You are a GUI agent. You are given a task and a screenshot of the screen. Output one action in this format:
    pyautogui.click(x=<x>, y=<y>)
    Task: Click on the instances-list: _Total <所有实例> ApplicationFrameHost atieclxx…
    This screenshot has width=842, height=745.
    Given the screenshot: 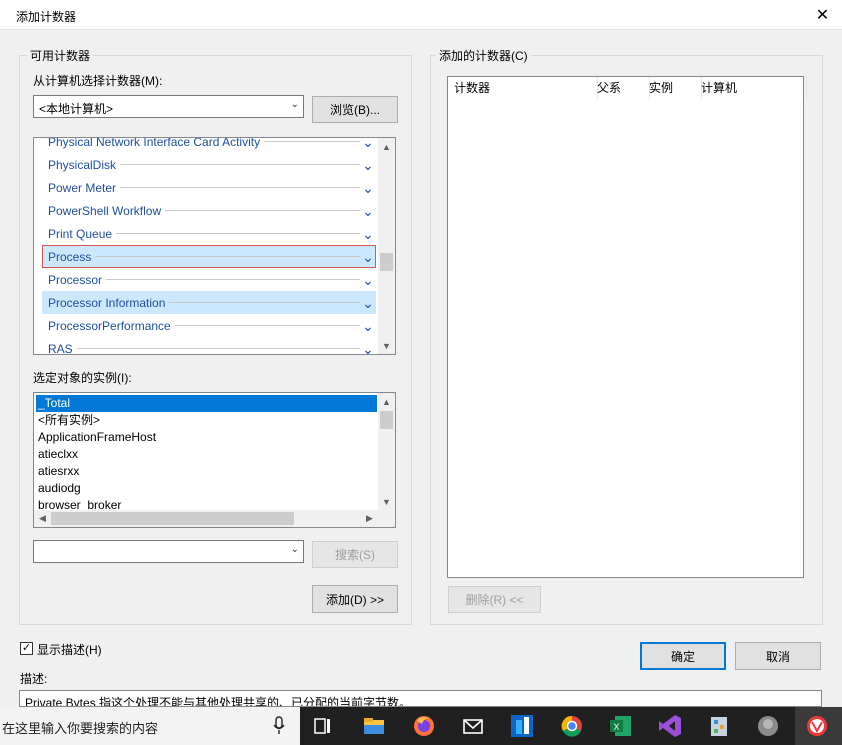 What is the action you would take?
    pyautogui.click(x=214, y=460)
    